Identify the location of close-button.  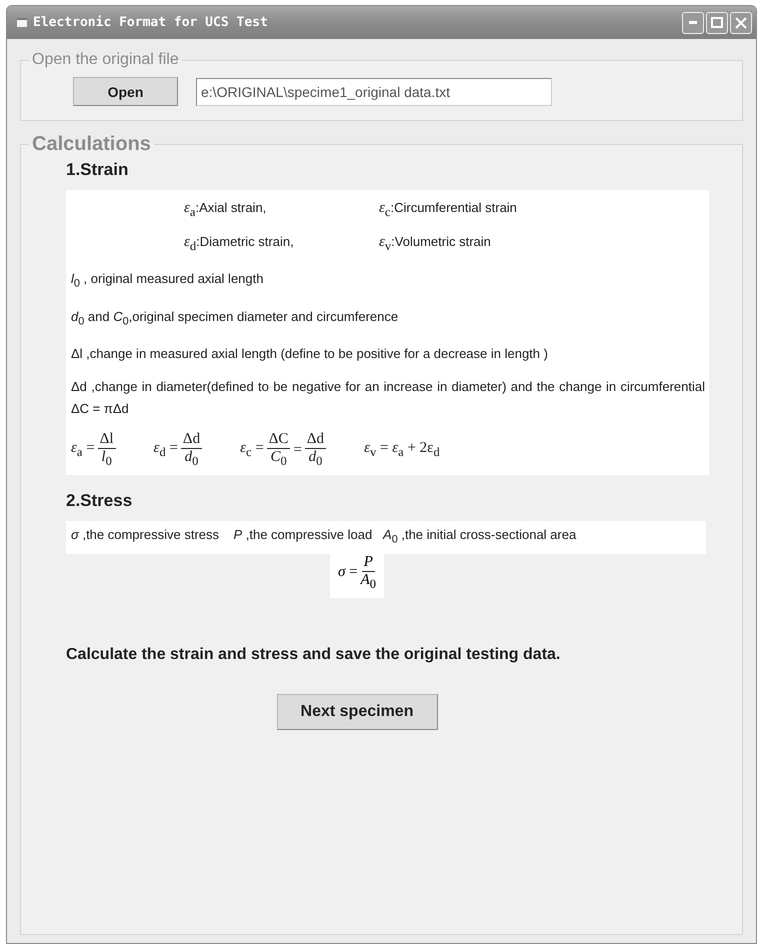
(741, 23).